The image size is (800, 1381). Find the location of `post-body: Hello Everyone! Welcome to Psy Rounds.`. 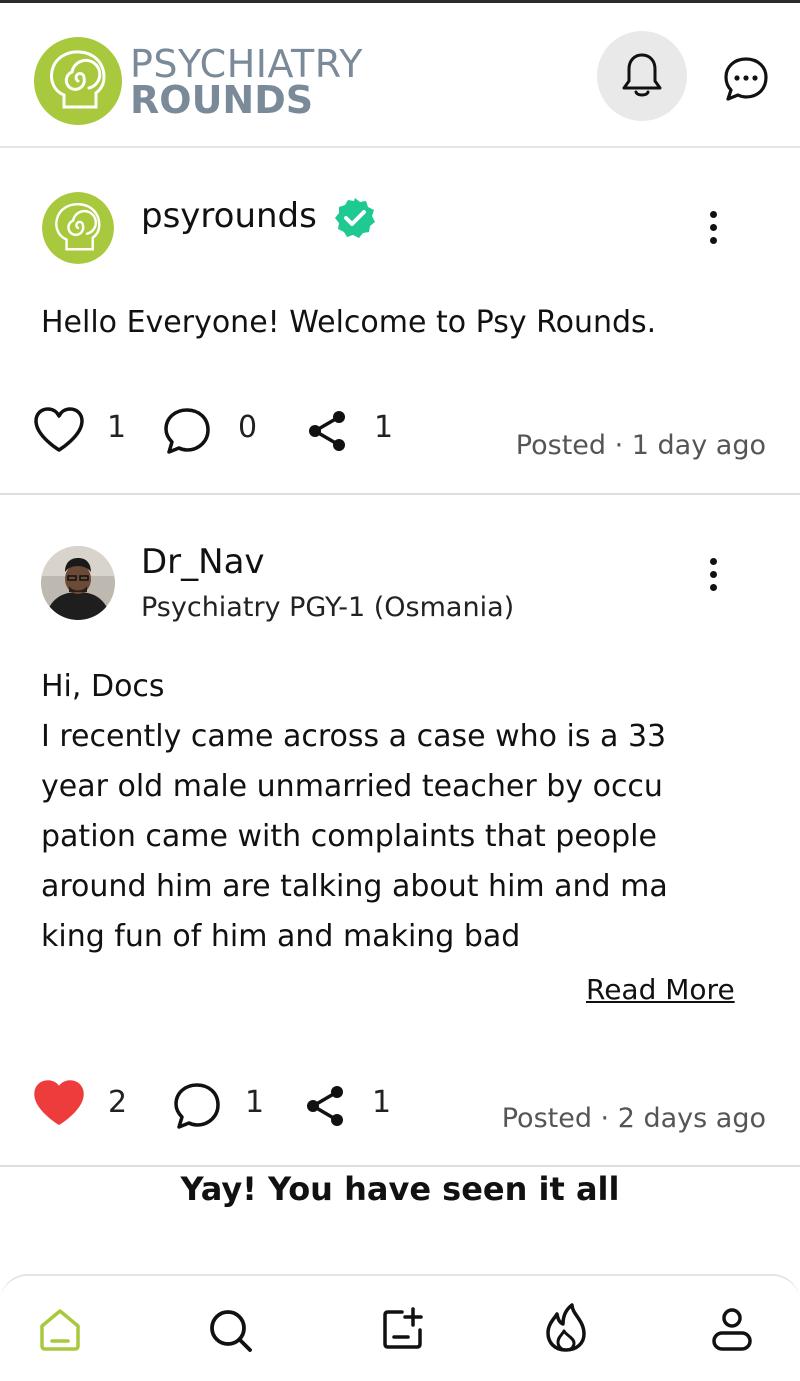

post-body: Hello Everyone! Welcome to Psy Rounds. is located at coordinates (349, 322).